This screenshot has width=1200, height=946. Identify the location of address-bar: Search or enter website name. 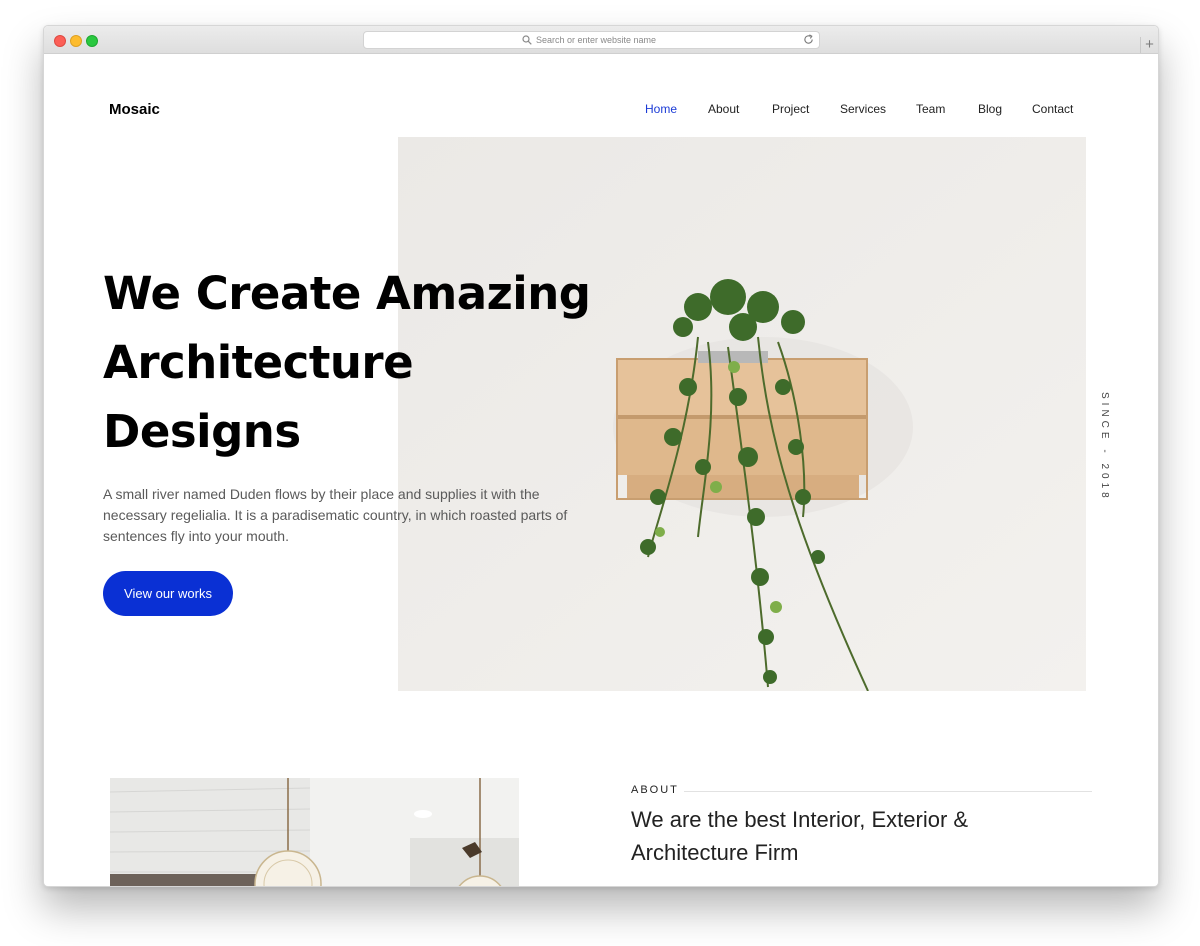
(591, 40).